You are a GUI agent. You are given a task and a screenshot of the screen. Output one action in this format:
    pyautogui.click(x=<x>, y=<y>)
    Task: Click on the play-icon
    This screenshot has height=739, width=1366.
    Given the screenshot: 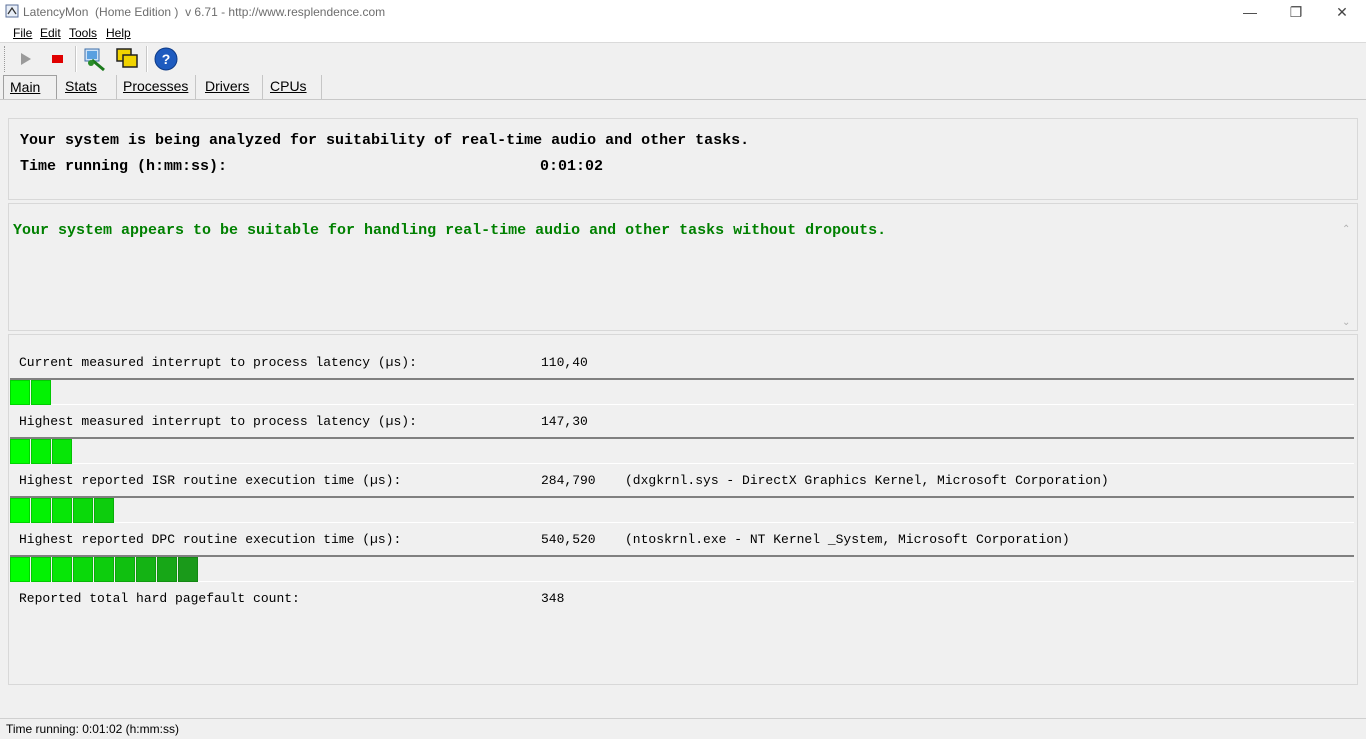 What is the action you would take?
    pyautogui.click(x=26, y=59)
    